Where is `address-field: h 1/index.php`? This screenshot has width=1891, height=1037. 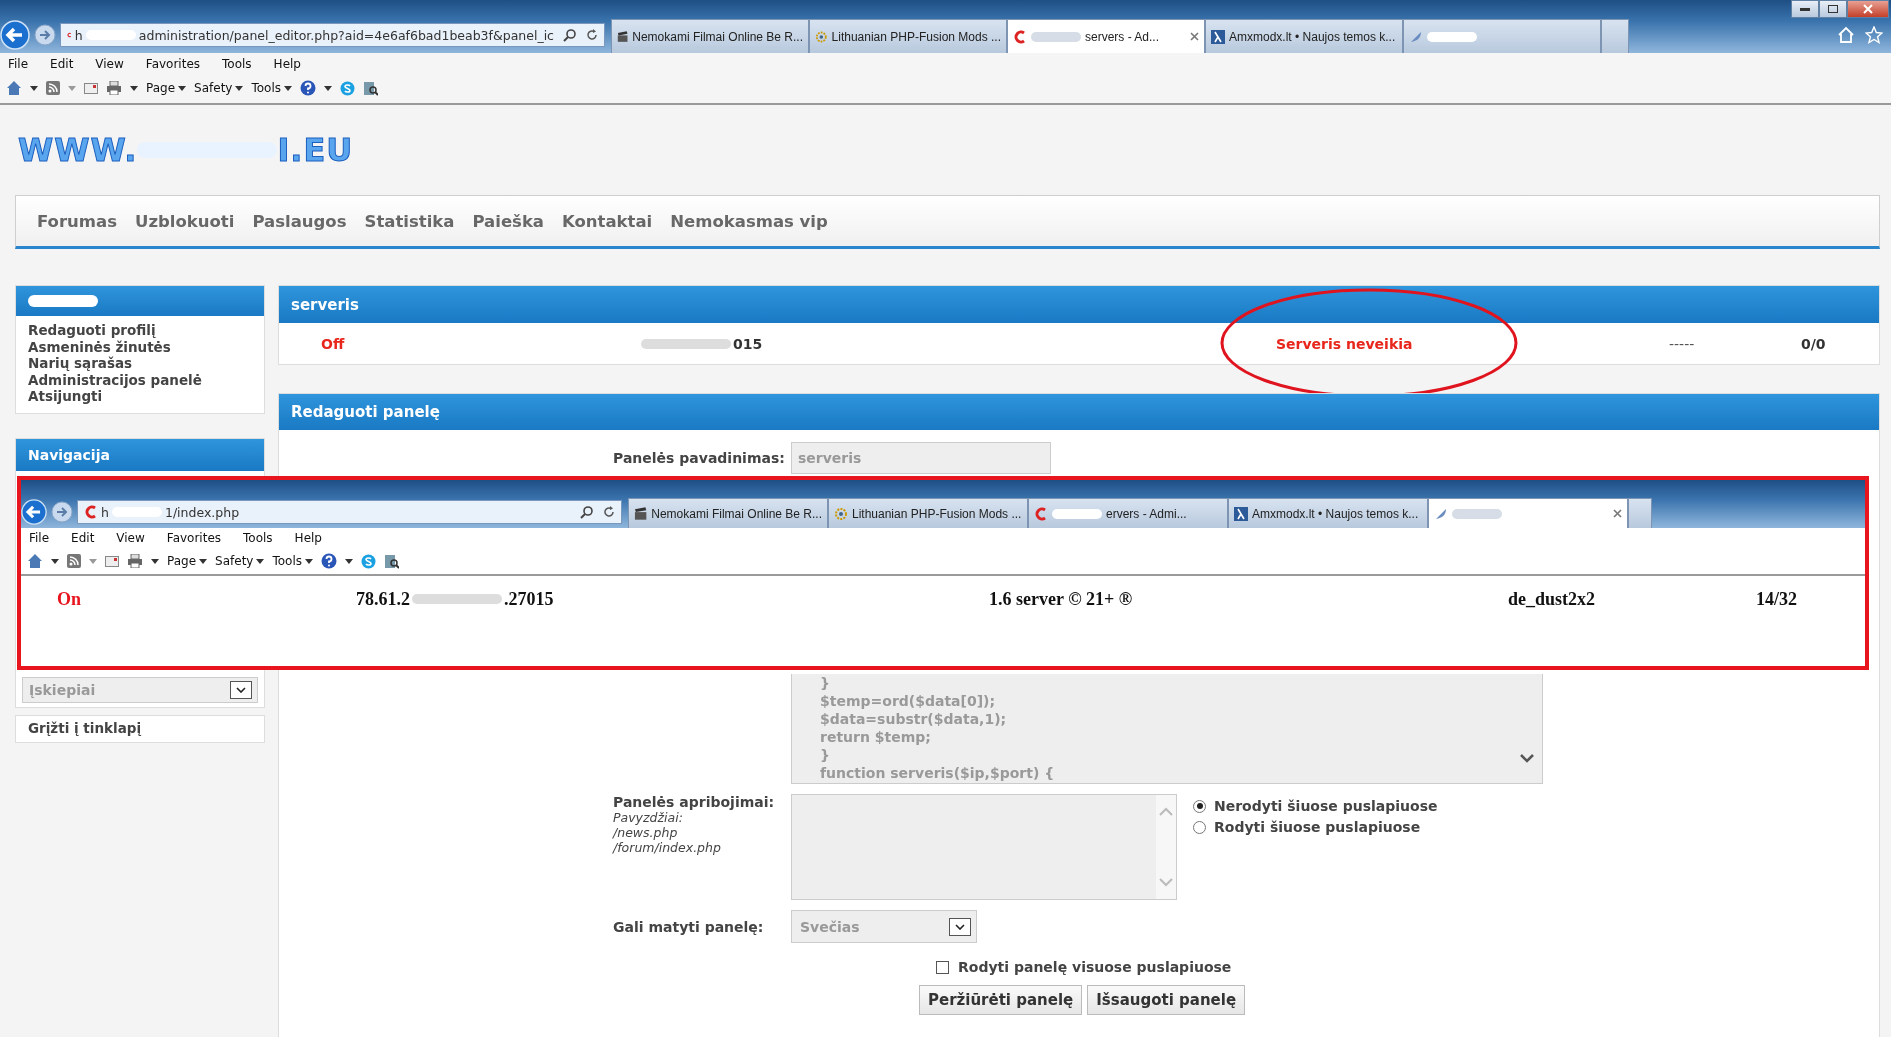 address-field: h 1/index.php is located at coordinates (349, 512).